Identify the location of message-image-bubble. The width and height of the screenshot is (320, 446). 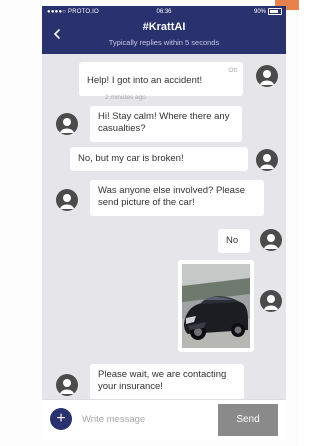
(216, 306).